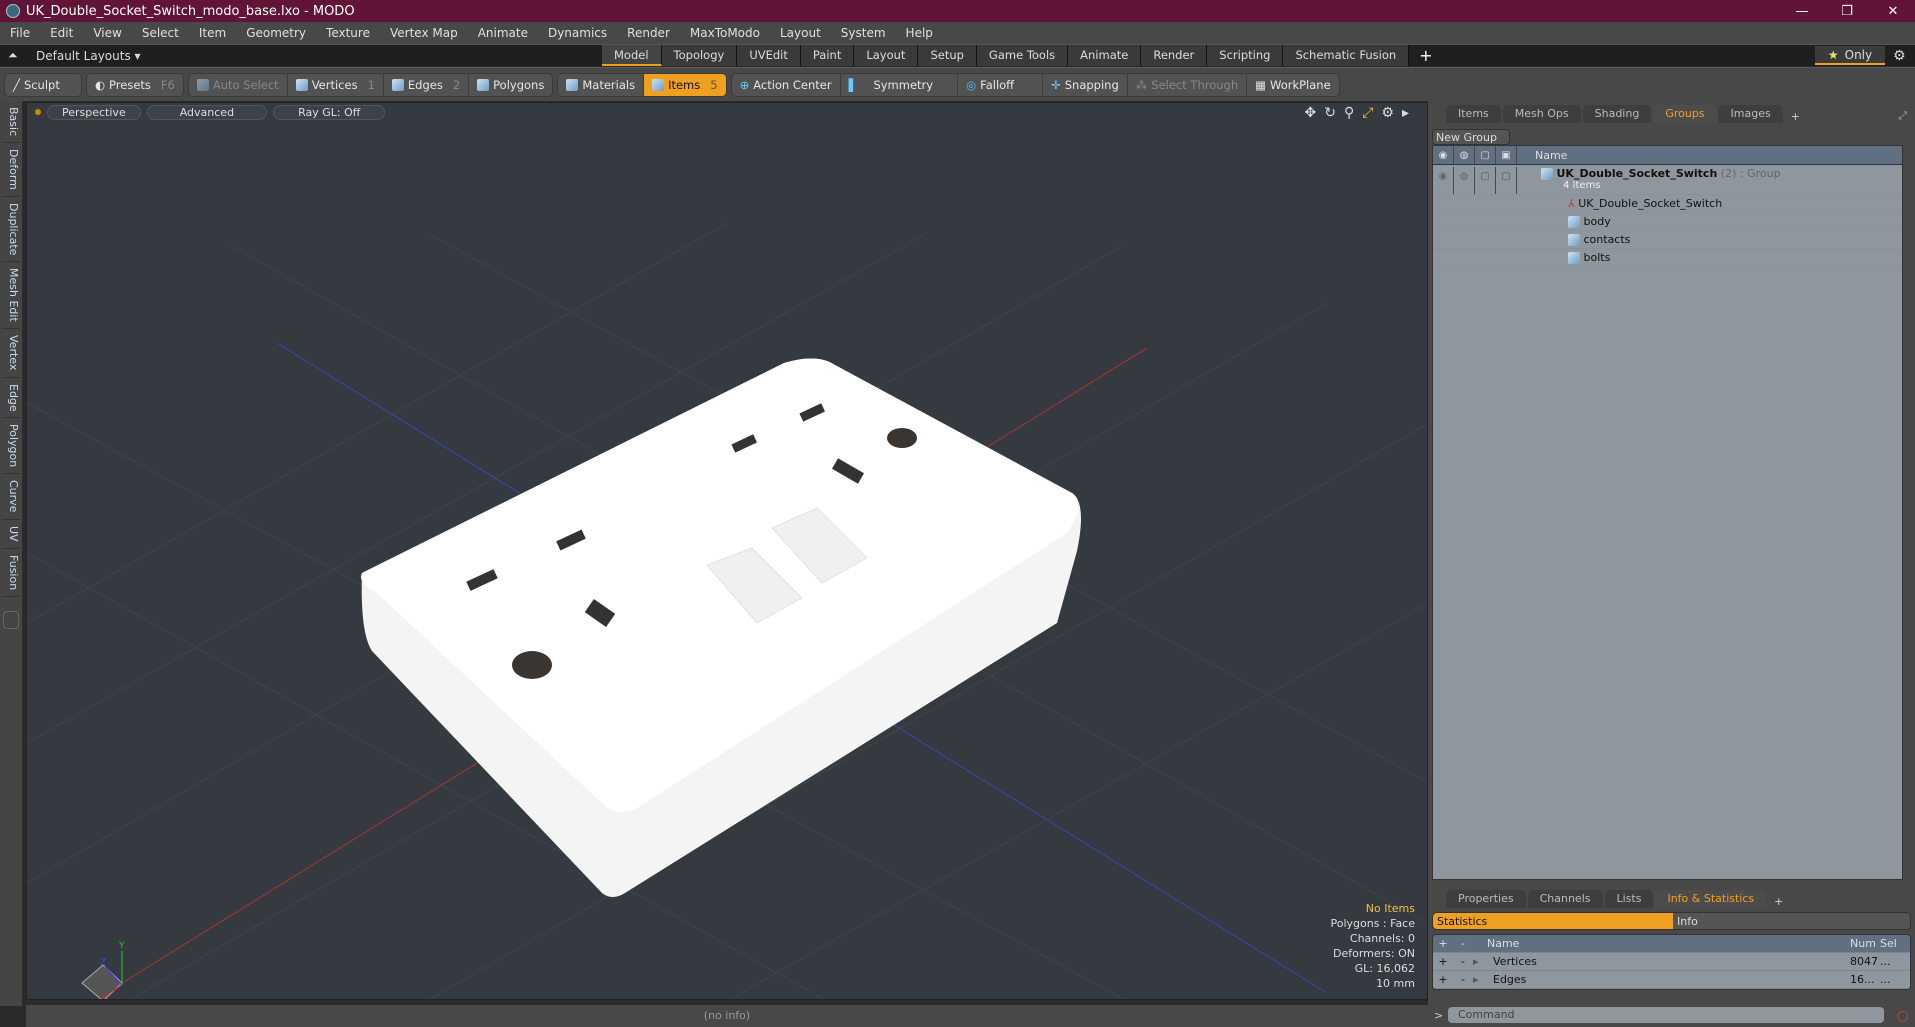 The width and height of the screenshot is (1915, 1027). Describe the element at coordinates (769, 55) in the screenshot. I see `tab-uvedit: UVEdit` at that location.